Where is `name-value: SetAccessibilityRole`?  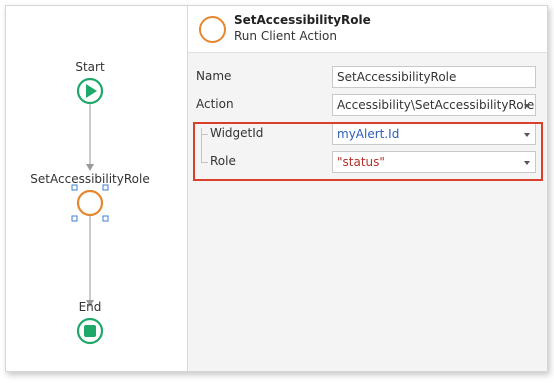
name-value: SetAccessibilityRole is located at coordinates (397, 77).